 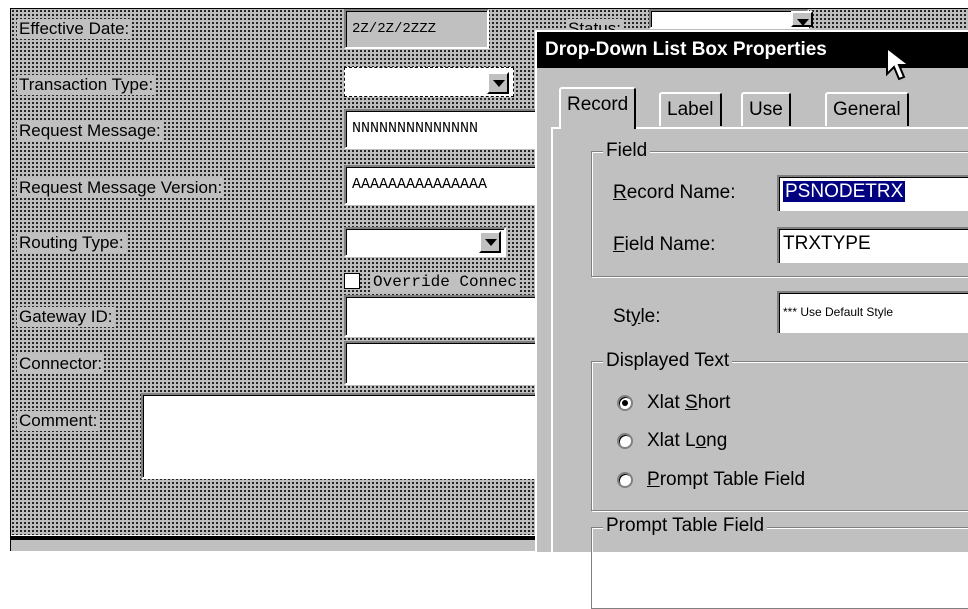 What do you see at coordinates (346, 436) in the screenshot?
I see `comment-textarea` at bounding box center [346, 436].